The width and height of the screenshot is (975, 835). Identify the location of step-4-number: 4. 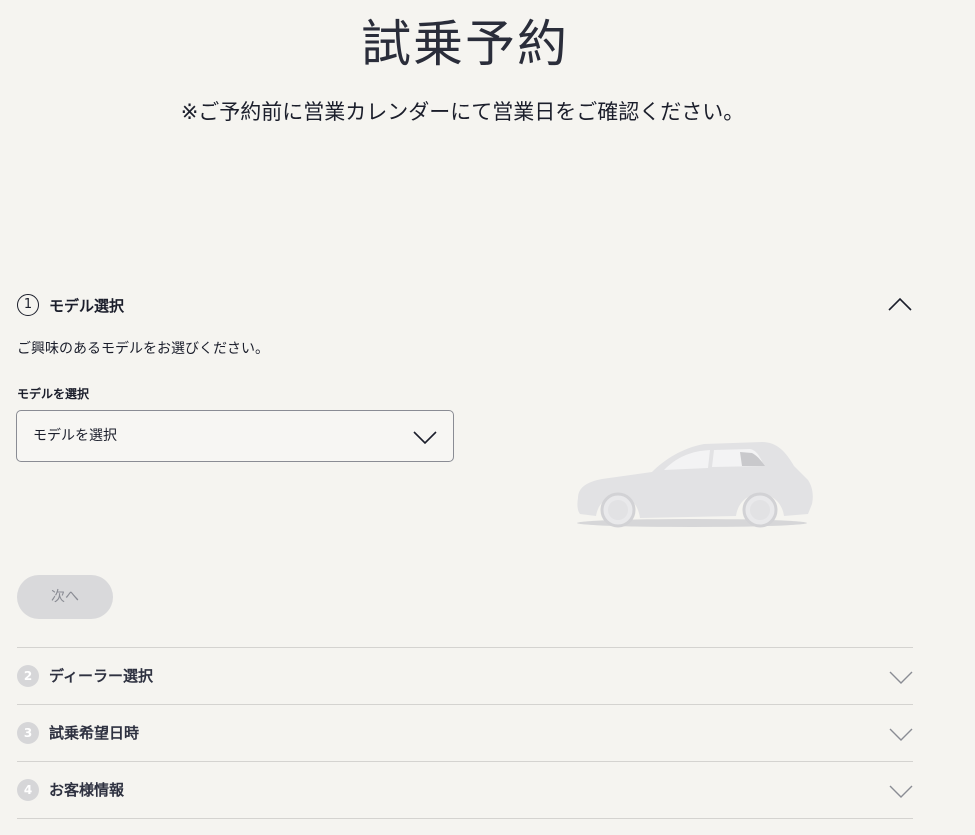
(28, 790).